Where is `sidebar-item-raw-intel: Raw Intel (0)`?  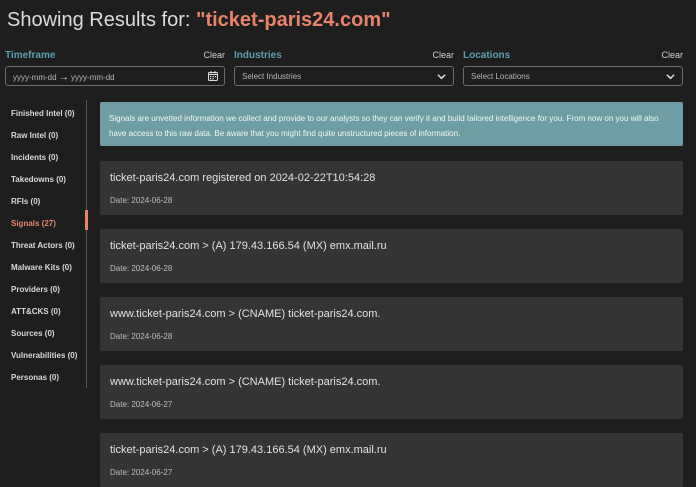 sidebar-item-raw-intel: Raw Intel (0) is located at coordinates (34, 135).